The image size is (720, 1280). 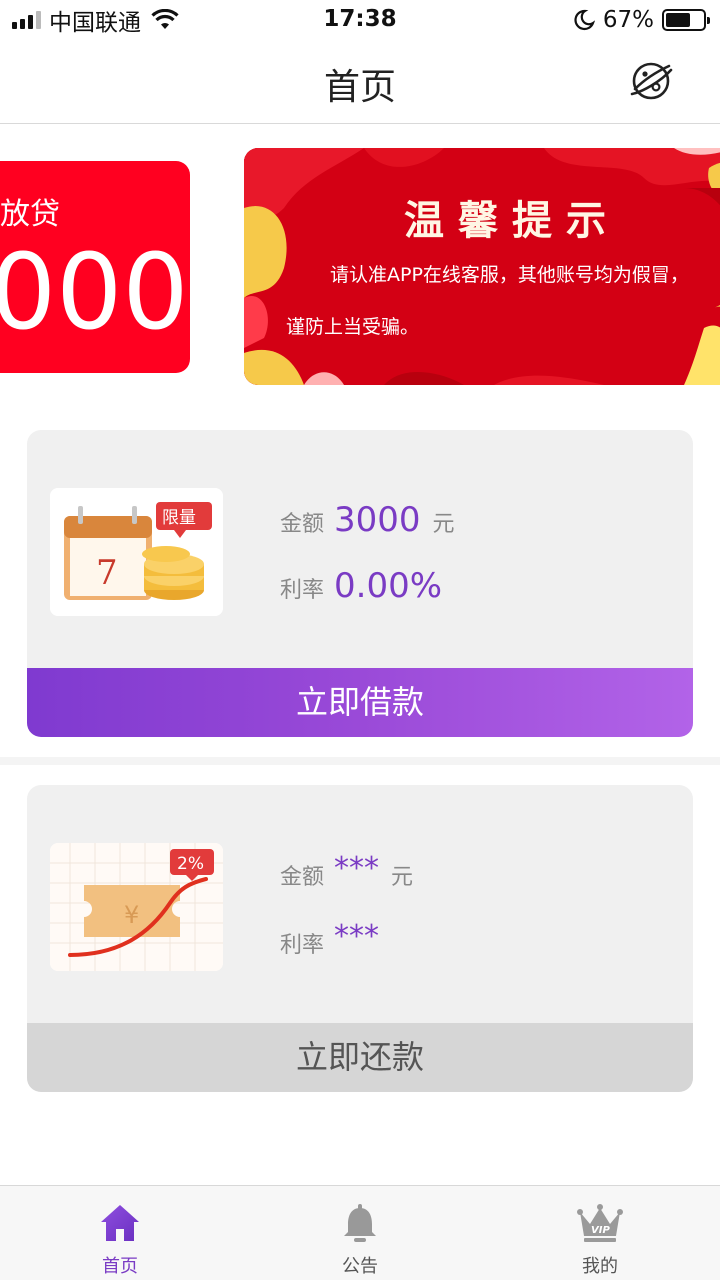 I want to click on page-title: 首页, so click(x=359, y=87).